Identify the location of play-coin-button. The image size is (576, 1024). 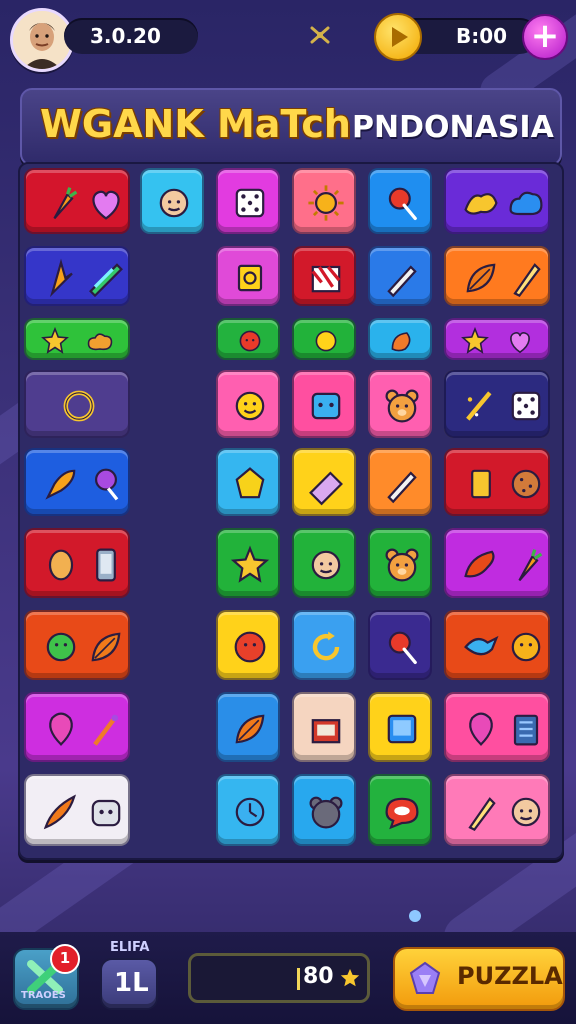
(398, 37).